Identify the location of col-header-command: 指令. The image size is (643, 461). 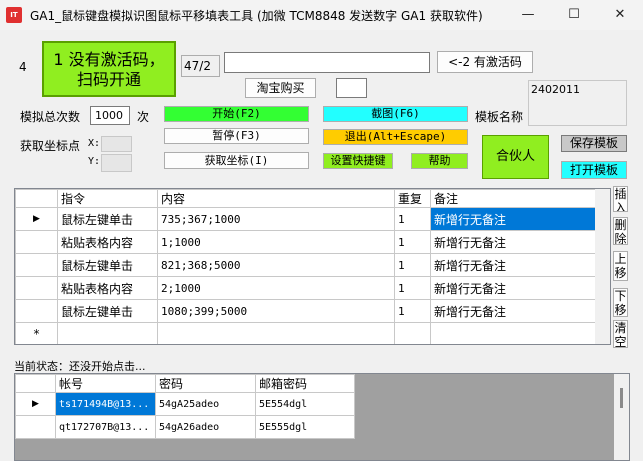
(107, 198).